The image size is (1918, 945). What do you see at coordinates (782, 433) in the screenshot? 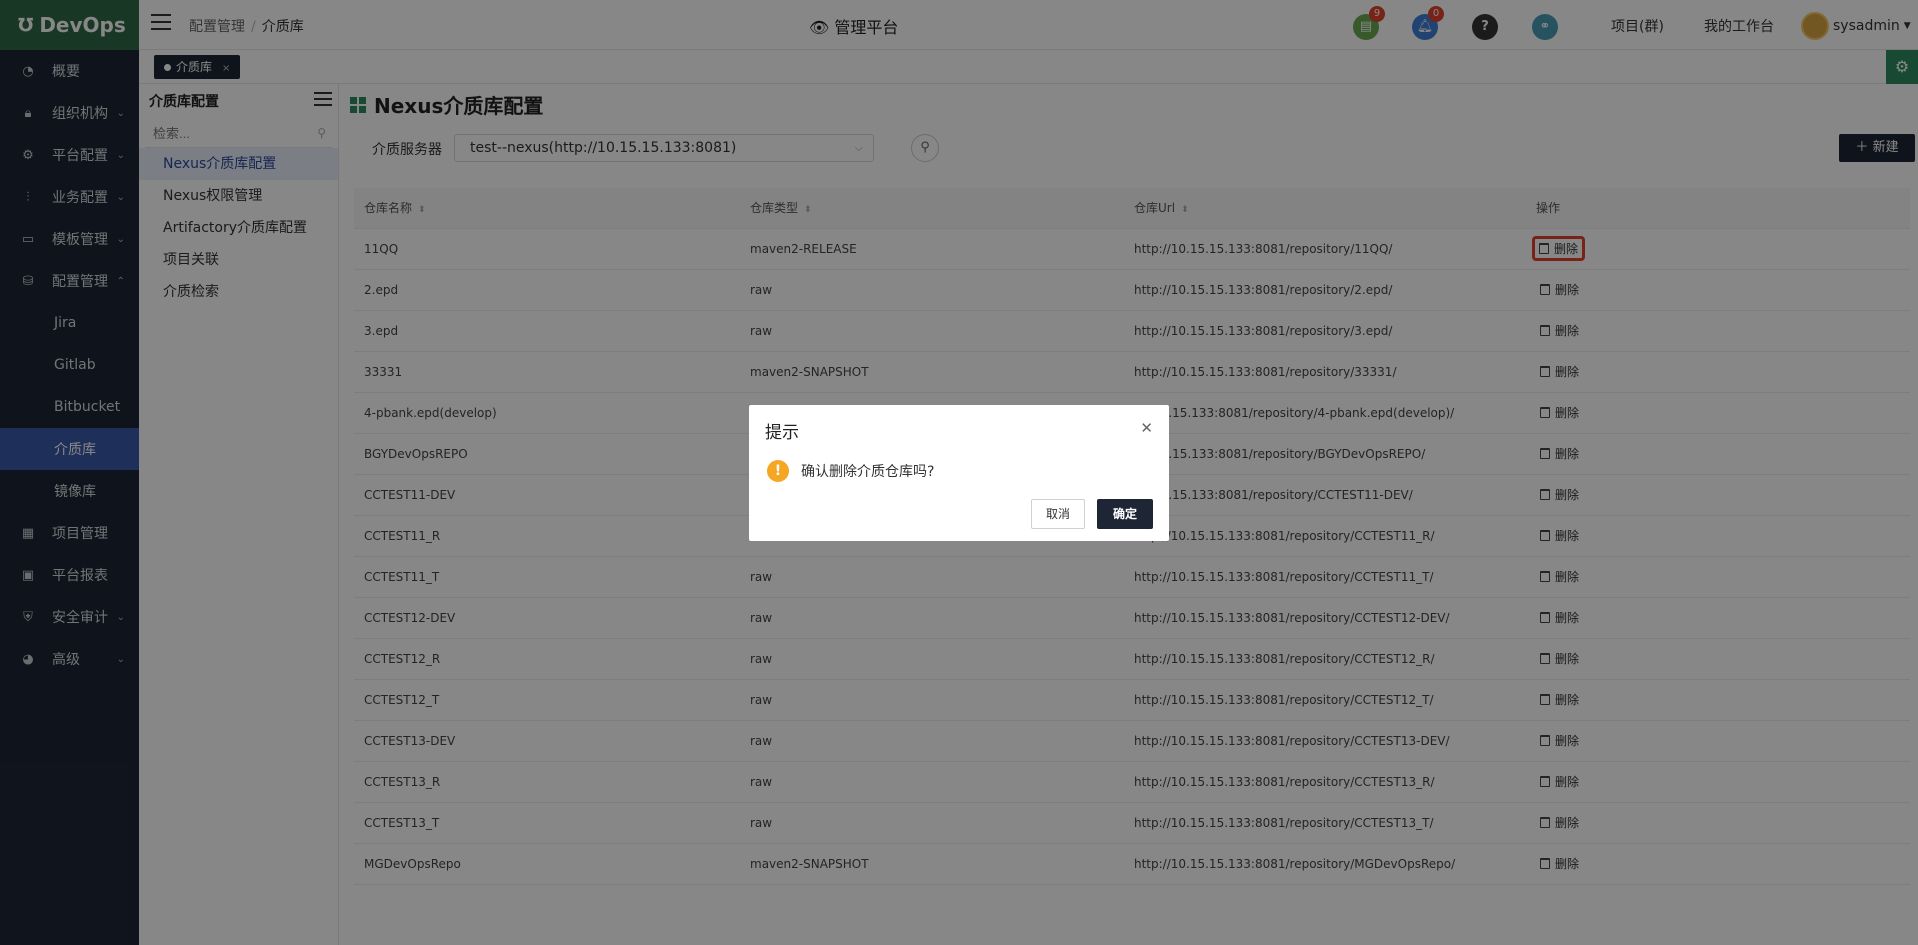
I see `dialog-title: 提示` at bounding box center [782, 433].